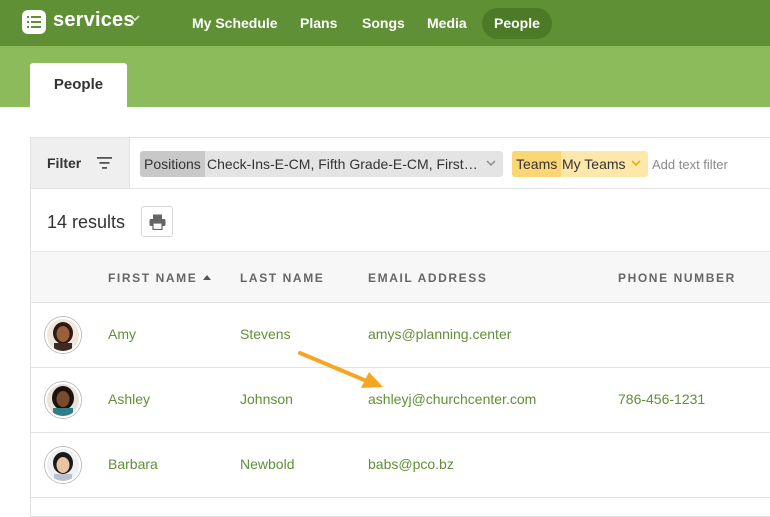 This screenshot has height=517, width=770. What do you see at coordinates (122, 334) in the screenshot?
I see `first-name-link: Amy` at bounding box center [122, 334].